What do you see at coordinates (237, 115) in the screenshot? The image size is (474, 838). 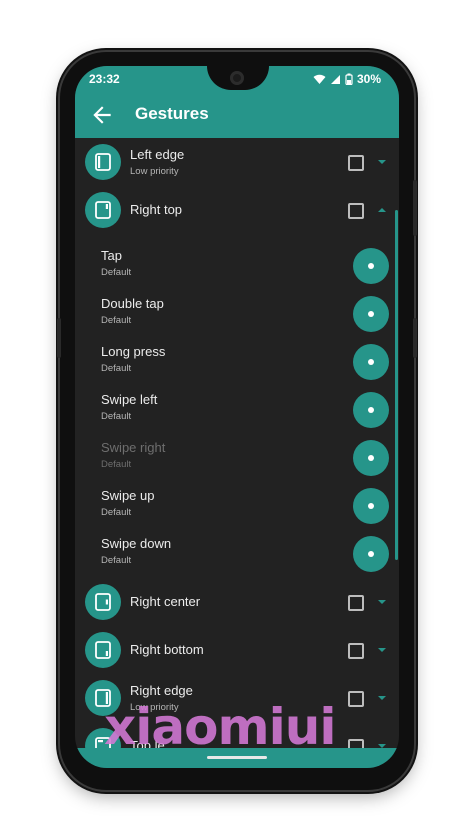 I see `app-bar: Gestures` at bounding box center [237, 115].